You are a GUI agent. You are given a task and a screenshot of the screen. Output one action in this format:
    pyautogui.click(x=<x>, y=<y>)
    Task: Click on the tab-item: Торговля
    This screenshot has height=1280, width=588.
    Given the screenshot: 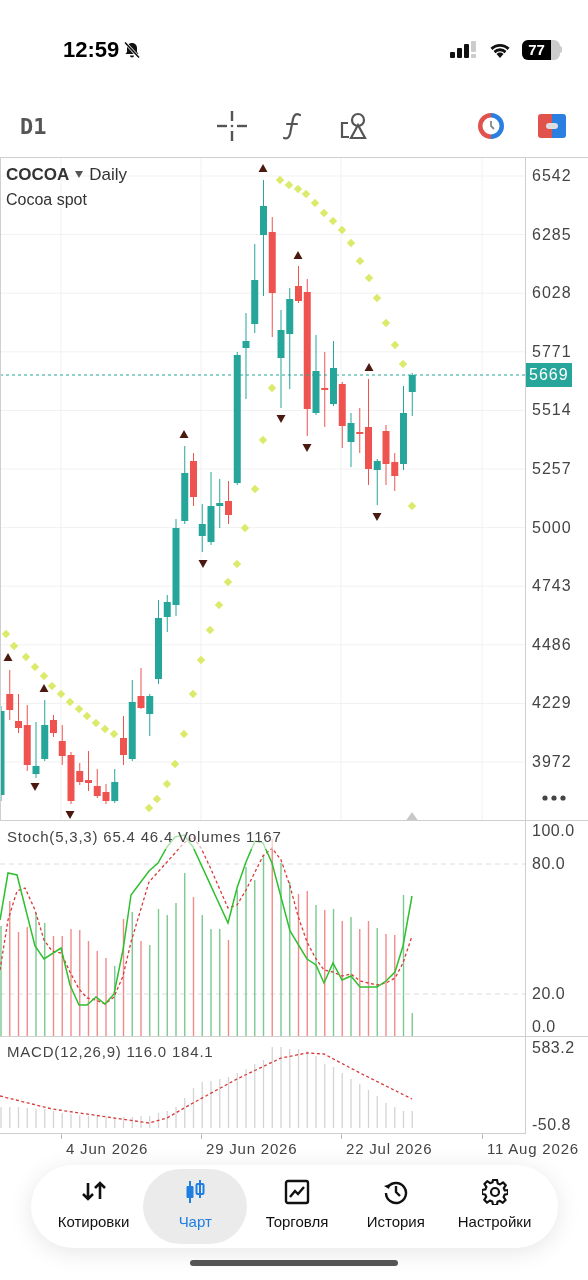 What is the action you would take?
    pyautogui.click(x=297, y=1206)
    